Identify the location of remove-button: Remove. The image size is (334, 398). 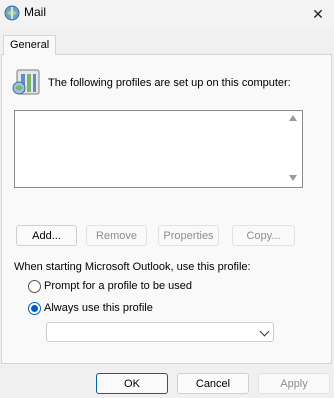
(116, 235).